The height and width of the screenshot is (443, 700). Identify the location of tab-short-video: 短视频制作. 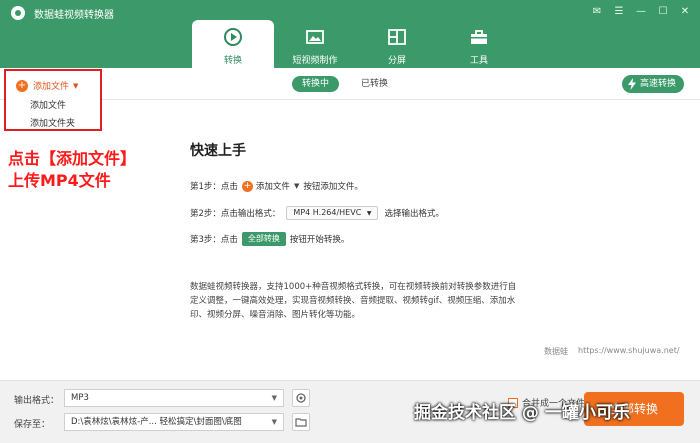
(315, 44).